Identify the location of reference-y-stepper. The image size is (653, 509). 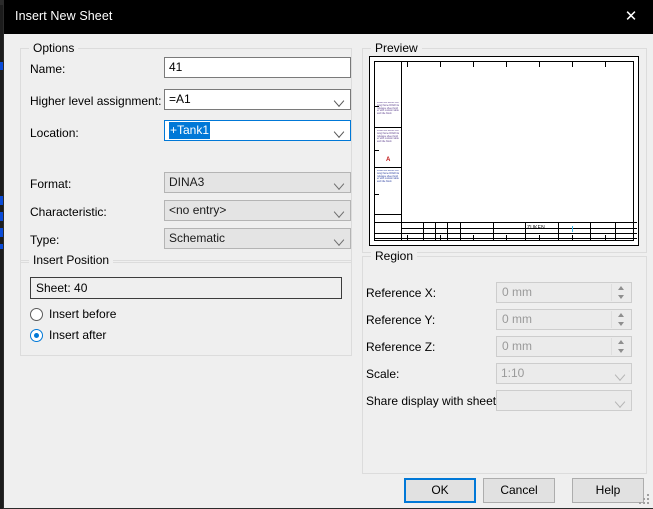
(620, 319).